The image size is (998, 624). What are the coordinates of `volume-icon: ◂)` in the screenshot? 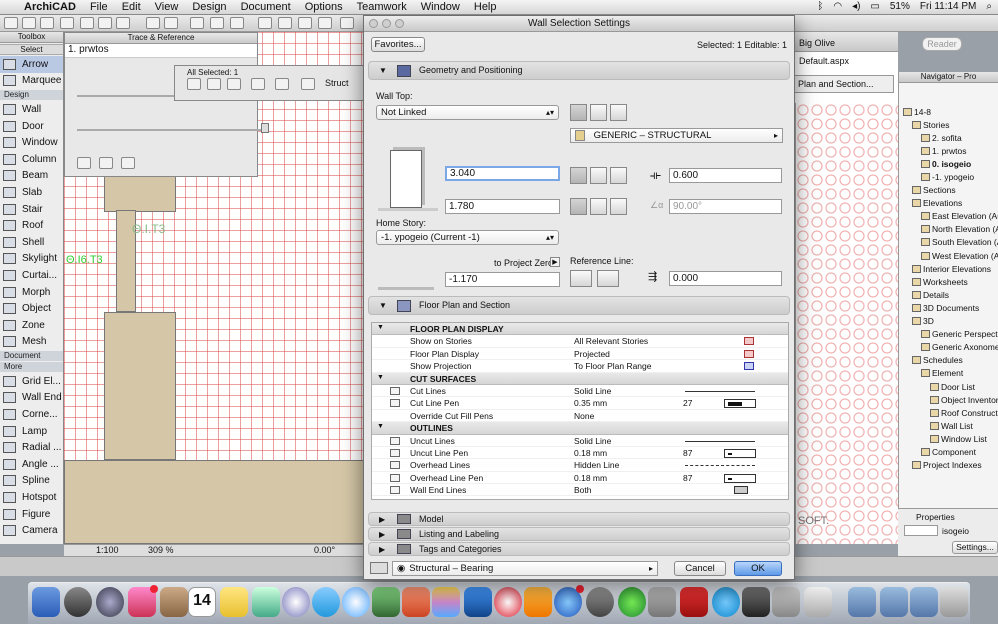 It's located at (856, 6).